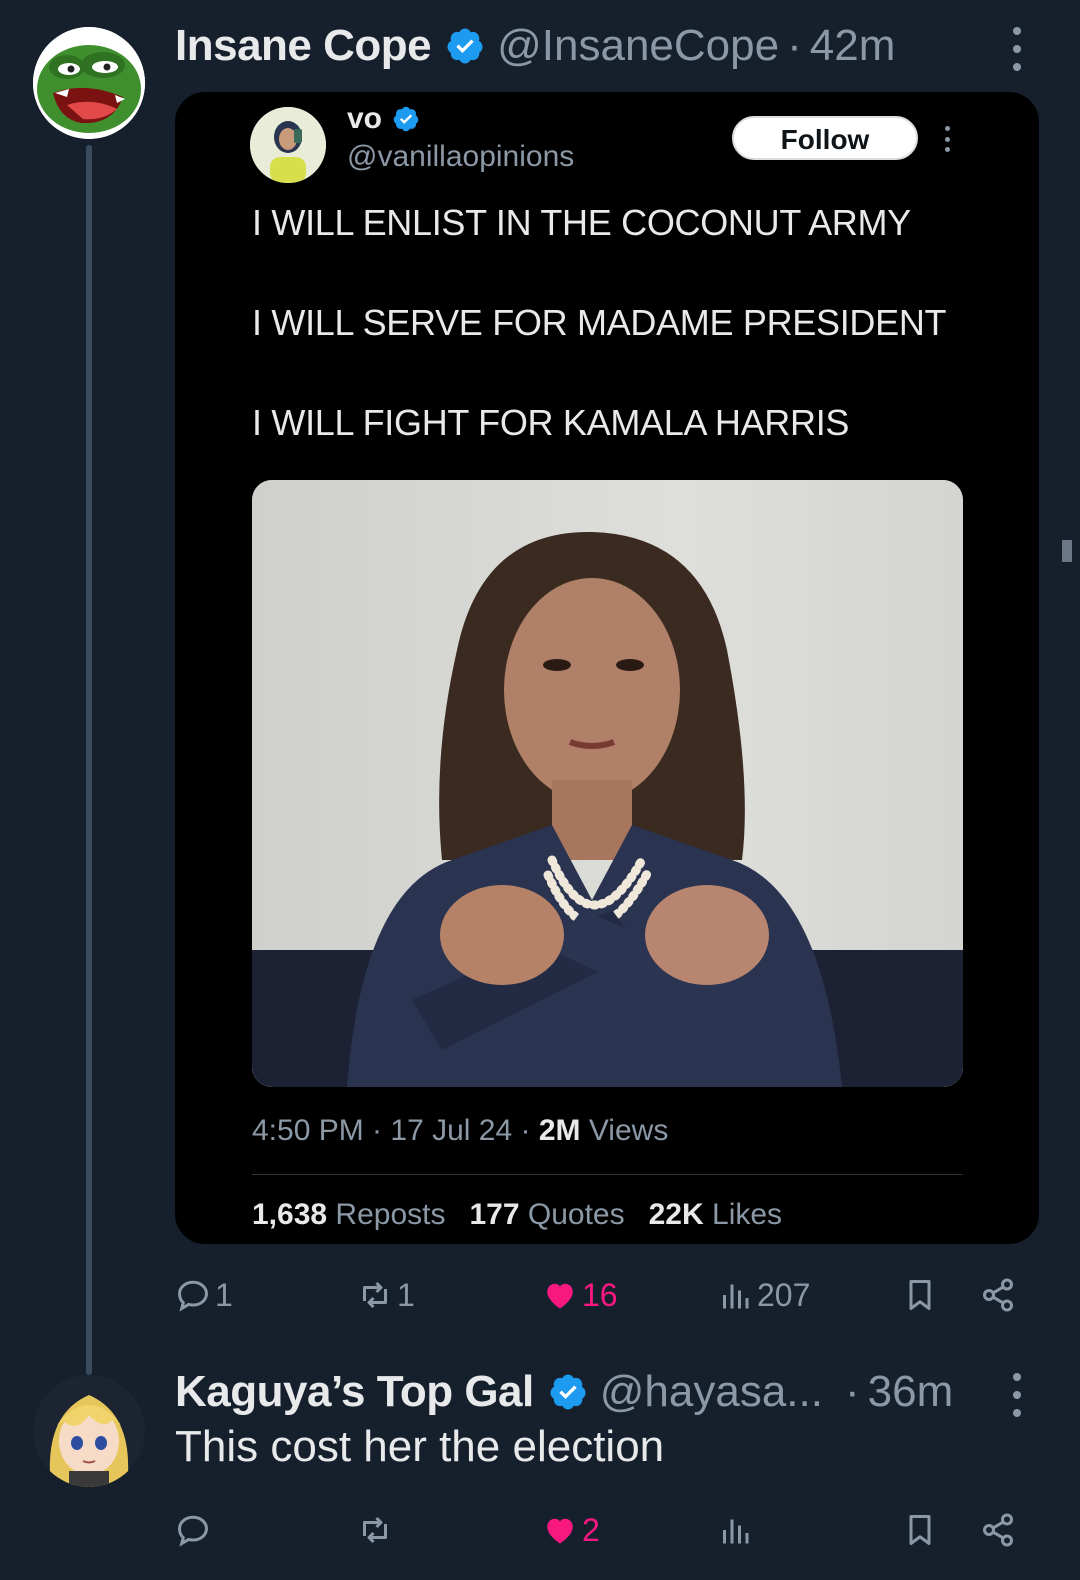 This screenshot has height=1580, width=1080. I want to click on like-button: 16, so click(580, 1295).